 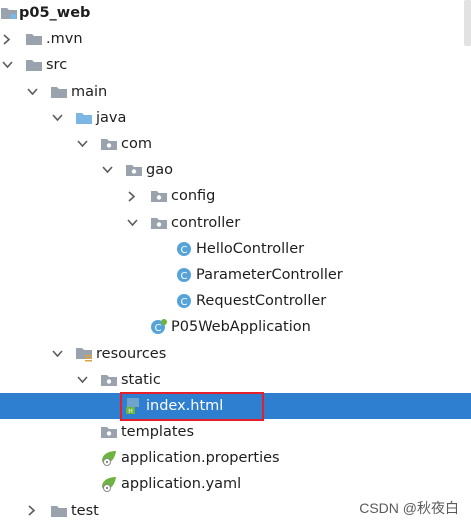 I want to click on tree-item-src: src, so click(x=235, y=65).